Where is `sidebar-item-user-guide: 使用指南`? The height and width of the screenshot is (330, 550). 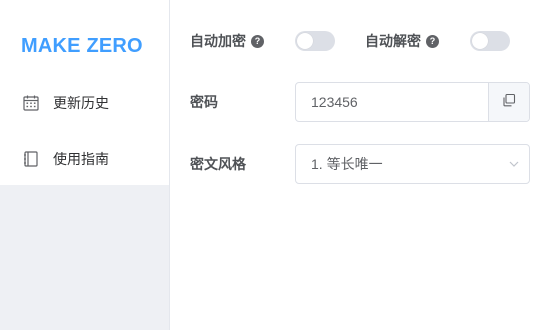 sidebar-item-user-guide: 使用指南 is located at coordinates (65, 159).